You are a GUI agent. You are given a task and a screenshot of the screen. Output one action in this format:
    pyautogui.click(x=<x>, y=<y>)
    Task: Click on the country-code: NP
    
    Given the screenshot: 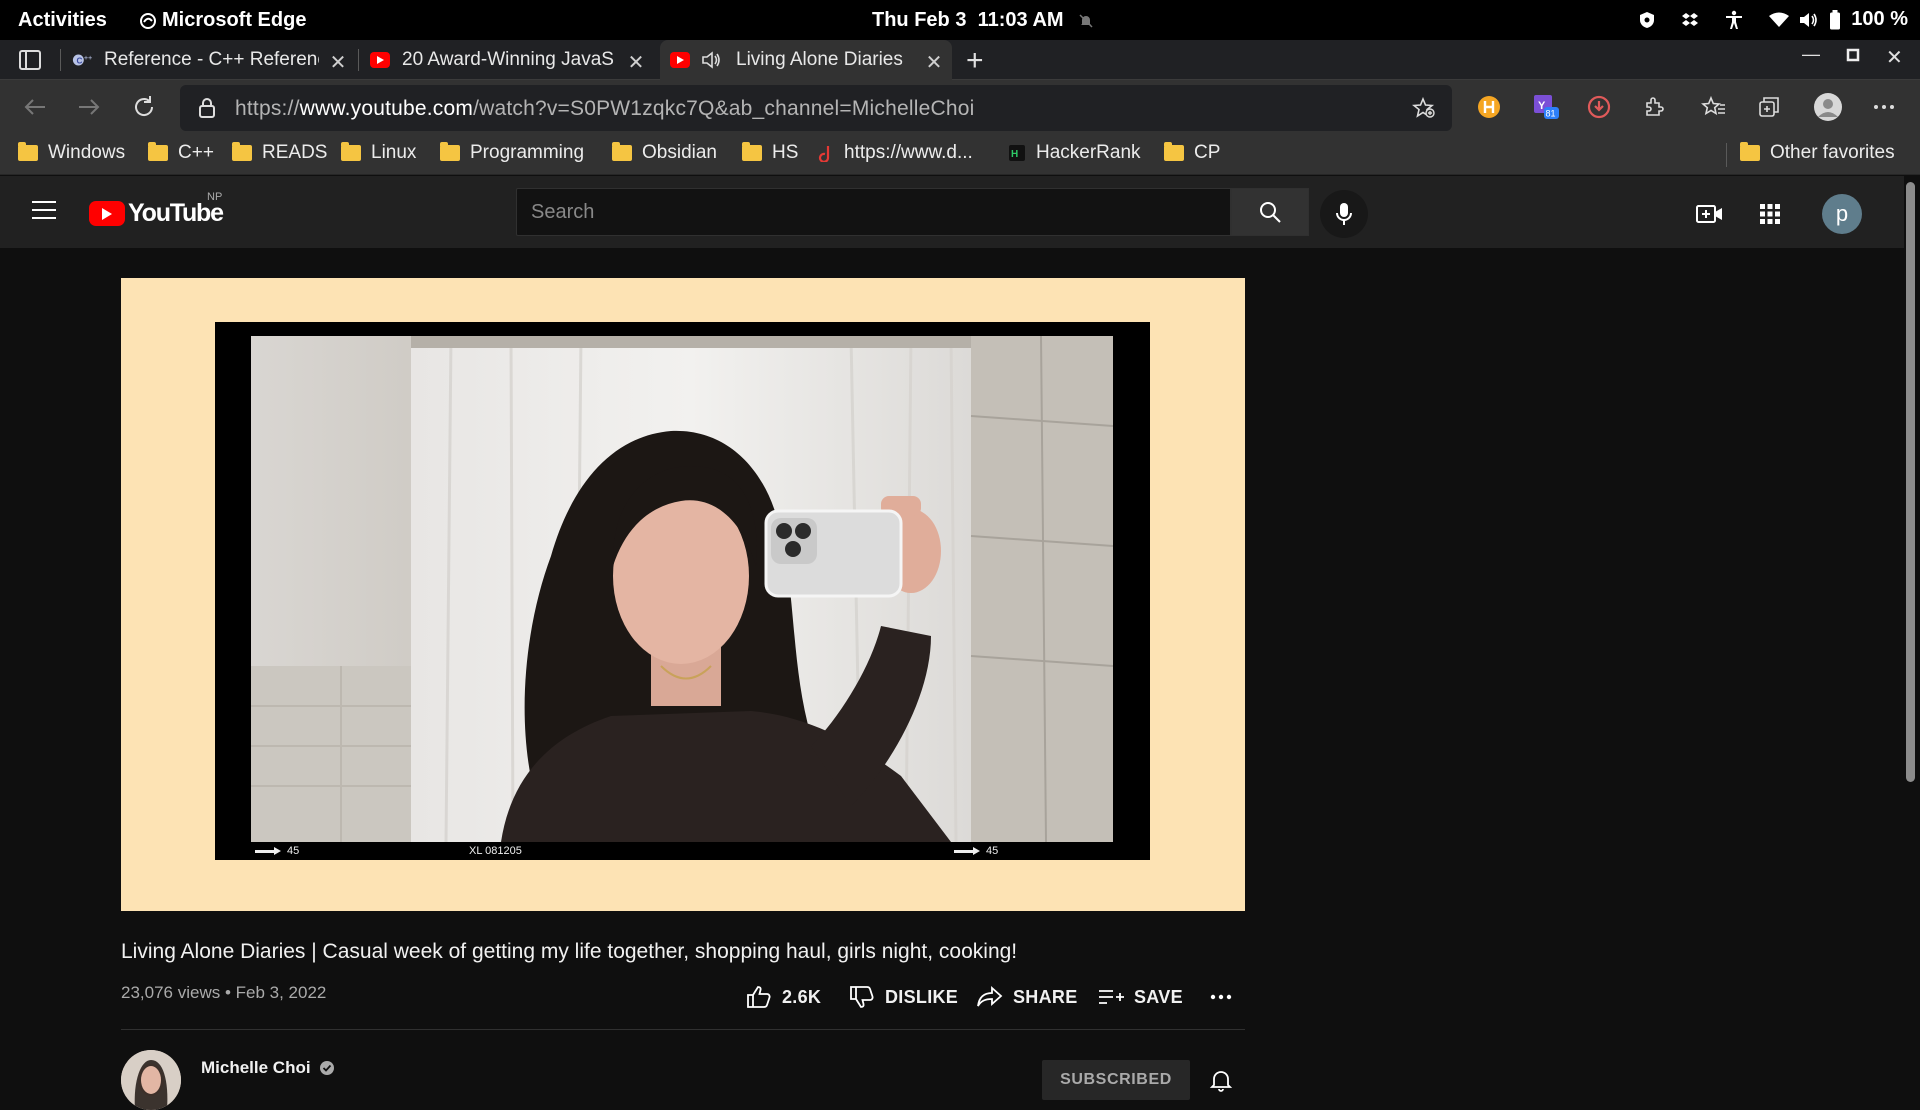 What is the action you would take?
    pyautogui.click(x=215, y=197)
    